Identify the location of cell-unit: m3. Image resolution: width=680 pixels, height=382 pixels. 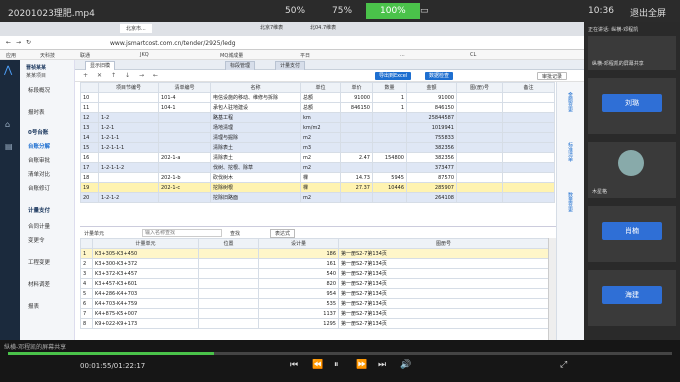
(320, 147).